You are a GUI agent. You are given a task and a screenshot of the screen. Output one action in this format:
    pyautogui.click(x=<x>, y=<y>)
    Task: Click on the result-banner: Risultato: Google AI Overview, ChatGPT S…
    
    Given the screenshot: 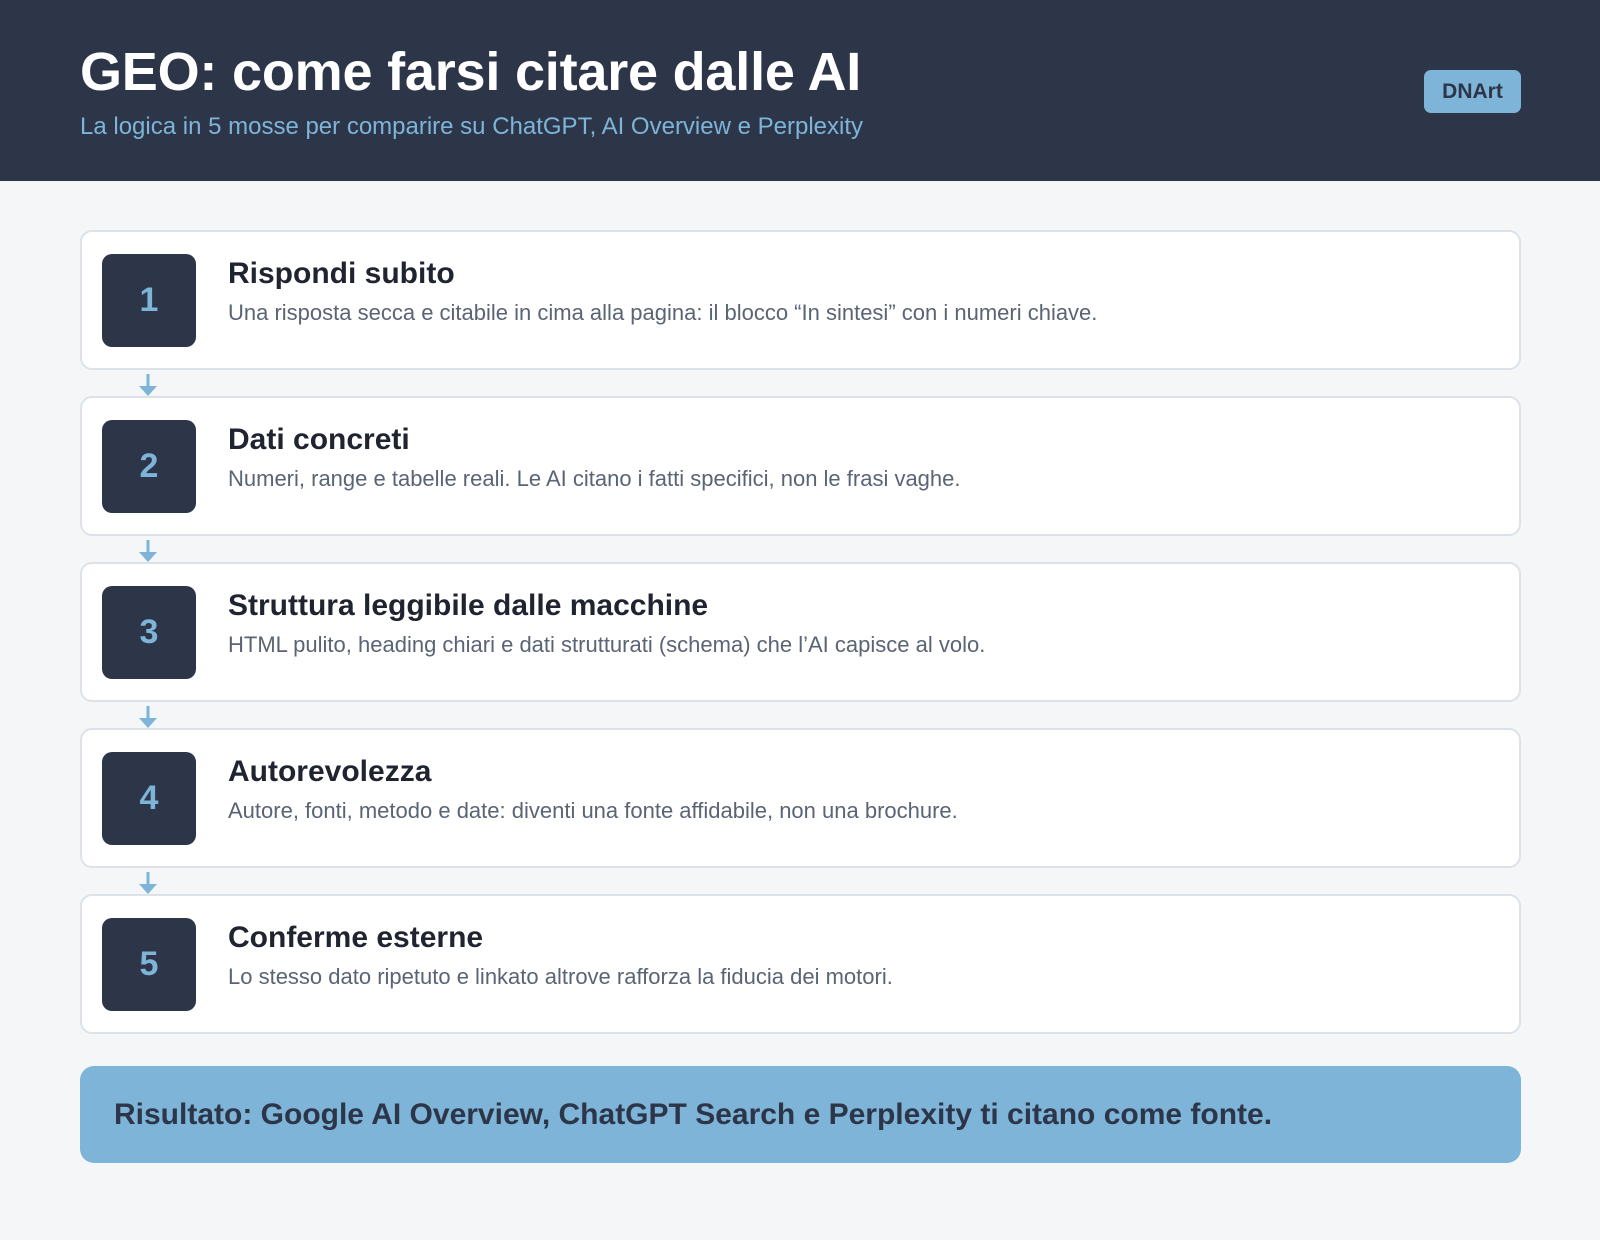 What is the action you would take?
    pyautogui.click(x=800, y=1114)
    